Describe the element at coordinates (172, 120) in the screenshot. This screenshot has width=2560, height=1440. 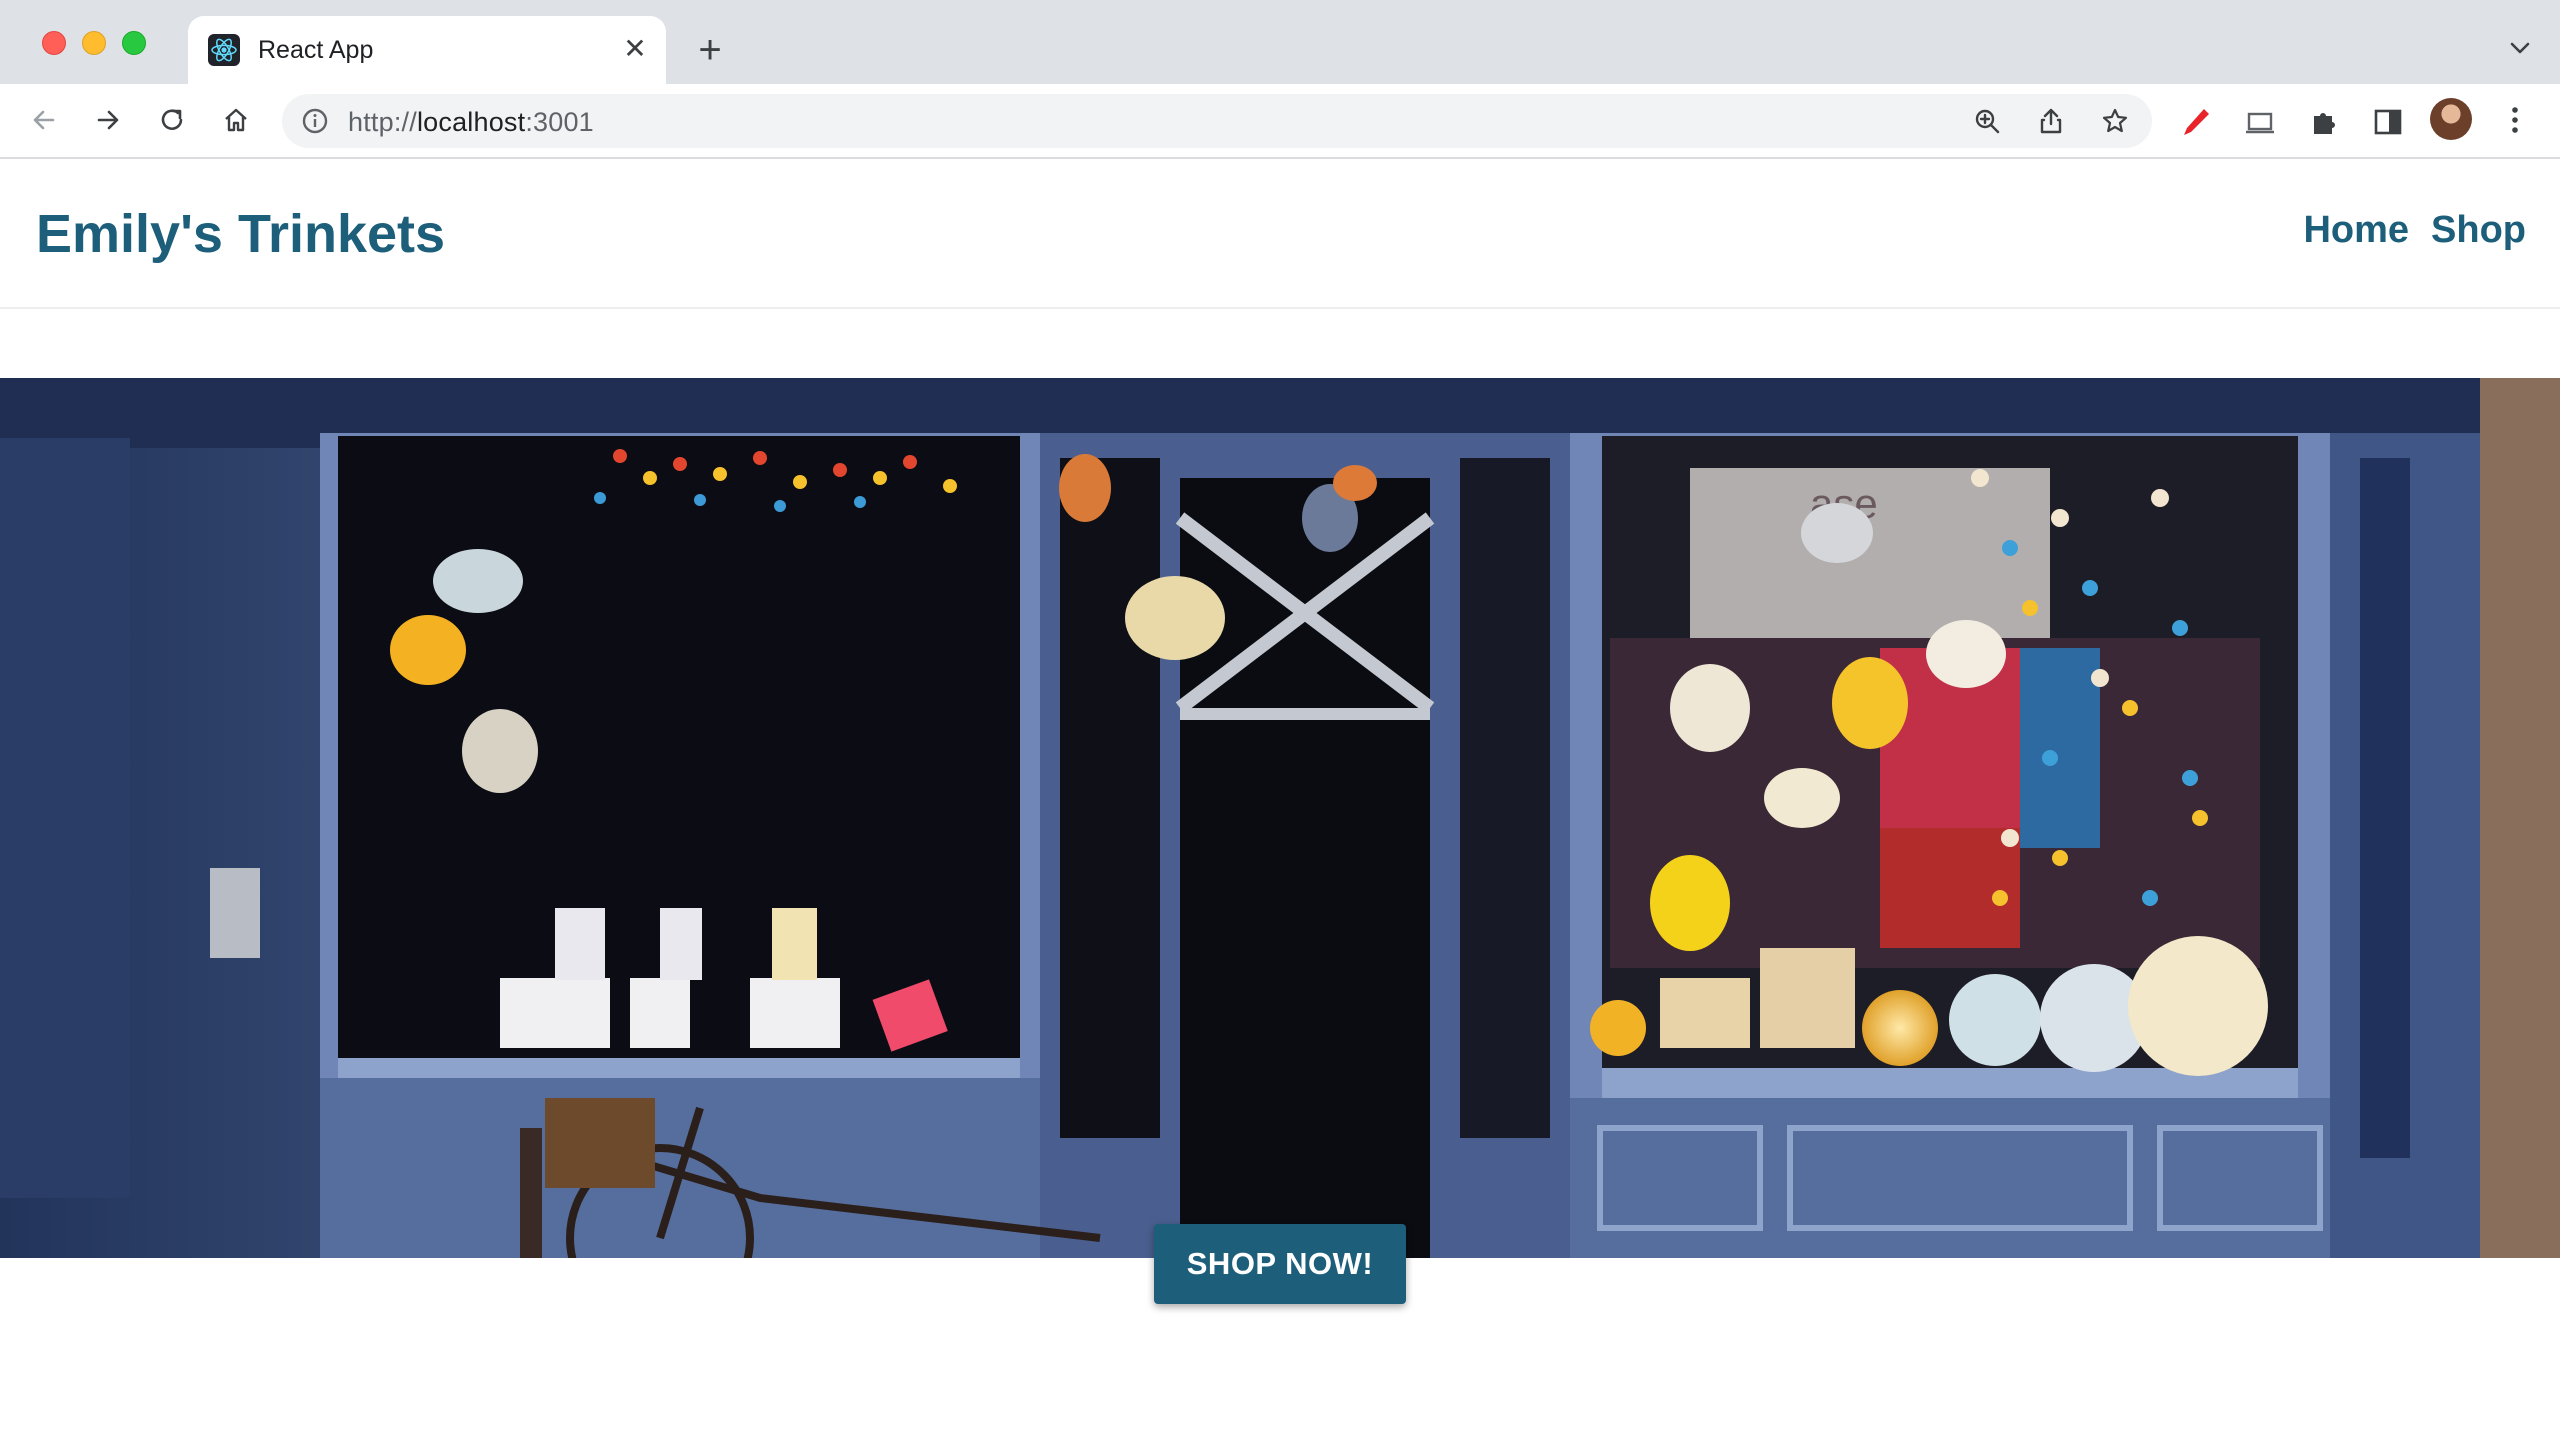
I see `reload-icon` at that location.